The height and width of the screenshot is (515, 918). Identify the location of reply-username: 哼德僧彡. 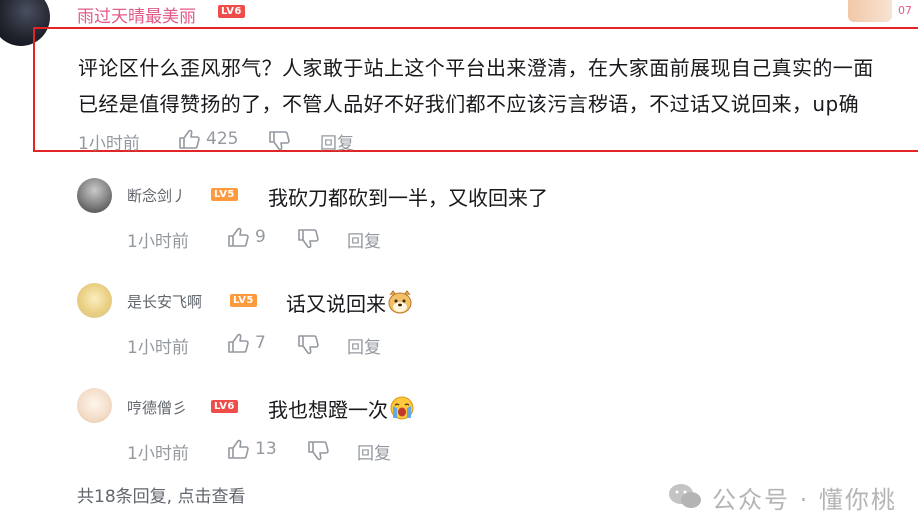
(157, 407).